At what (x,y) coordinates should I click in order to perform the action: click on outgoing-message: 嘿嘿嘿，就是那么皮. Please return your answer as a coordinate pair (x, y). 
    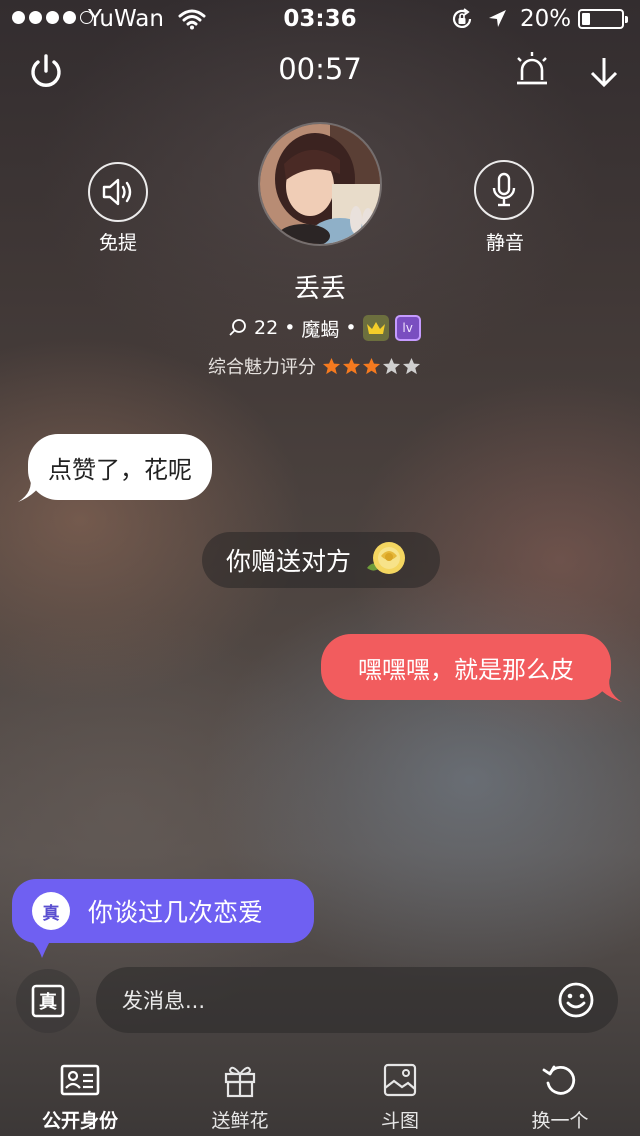
    Looking at the image, I should click on (466, 667).